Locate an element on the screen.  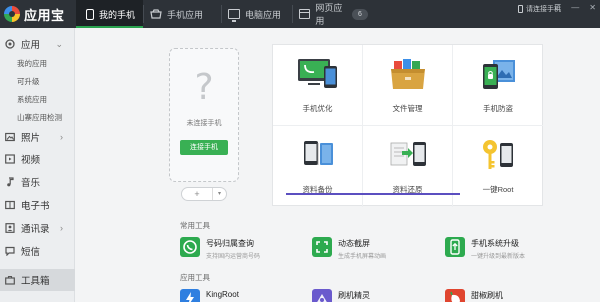
feature-file-manager: 文件管理 is located at coordinates (408, 85).